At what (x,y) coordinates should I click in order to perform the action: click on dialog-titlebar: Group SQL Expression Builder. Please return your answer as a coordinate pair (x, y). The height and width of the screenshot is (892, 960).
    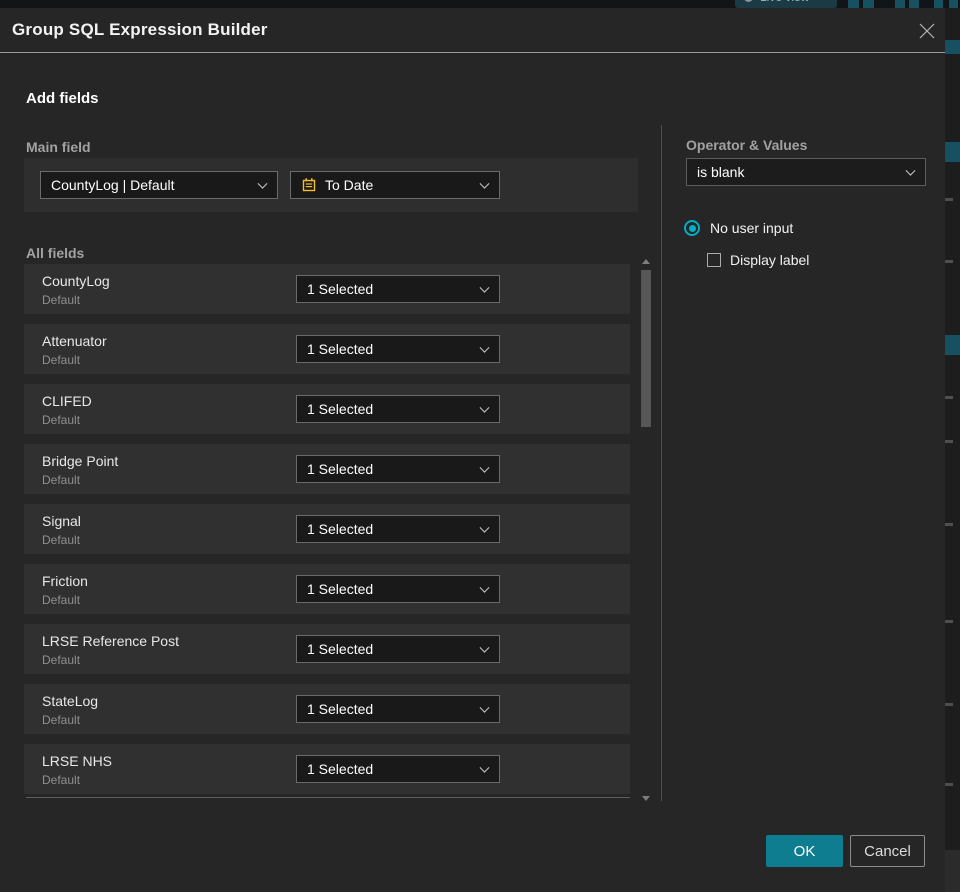
    Looking at the image, I should click on (472, 30).